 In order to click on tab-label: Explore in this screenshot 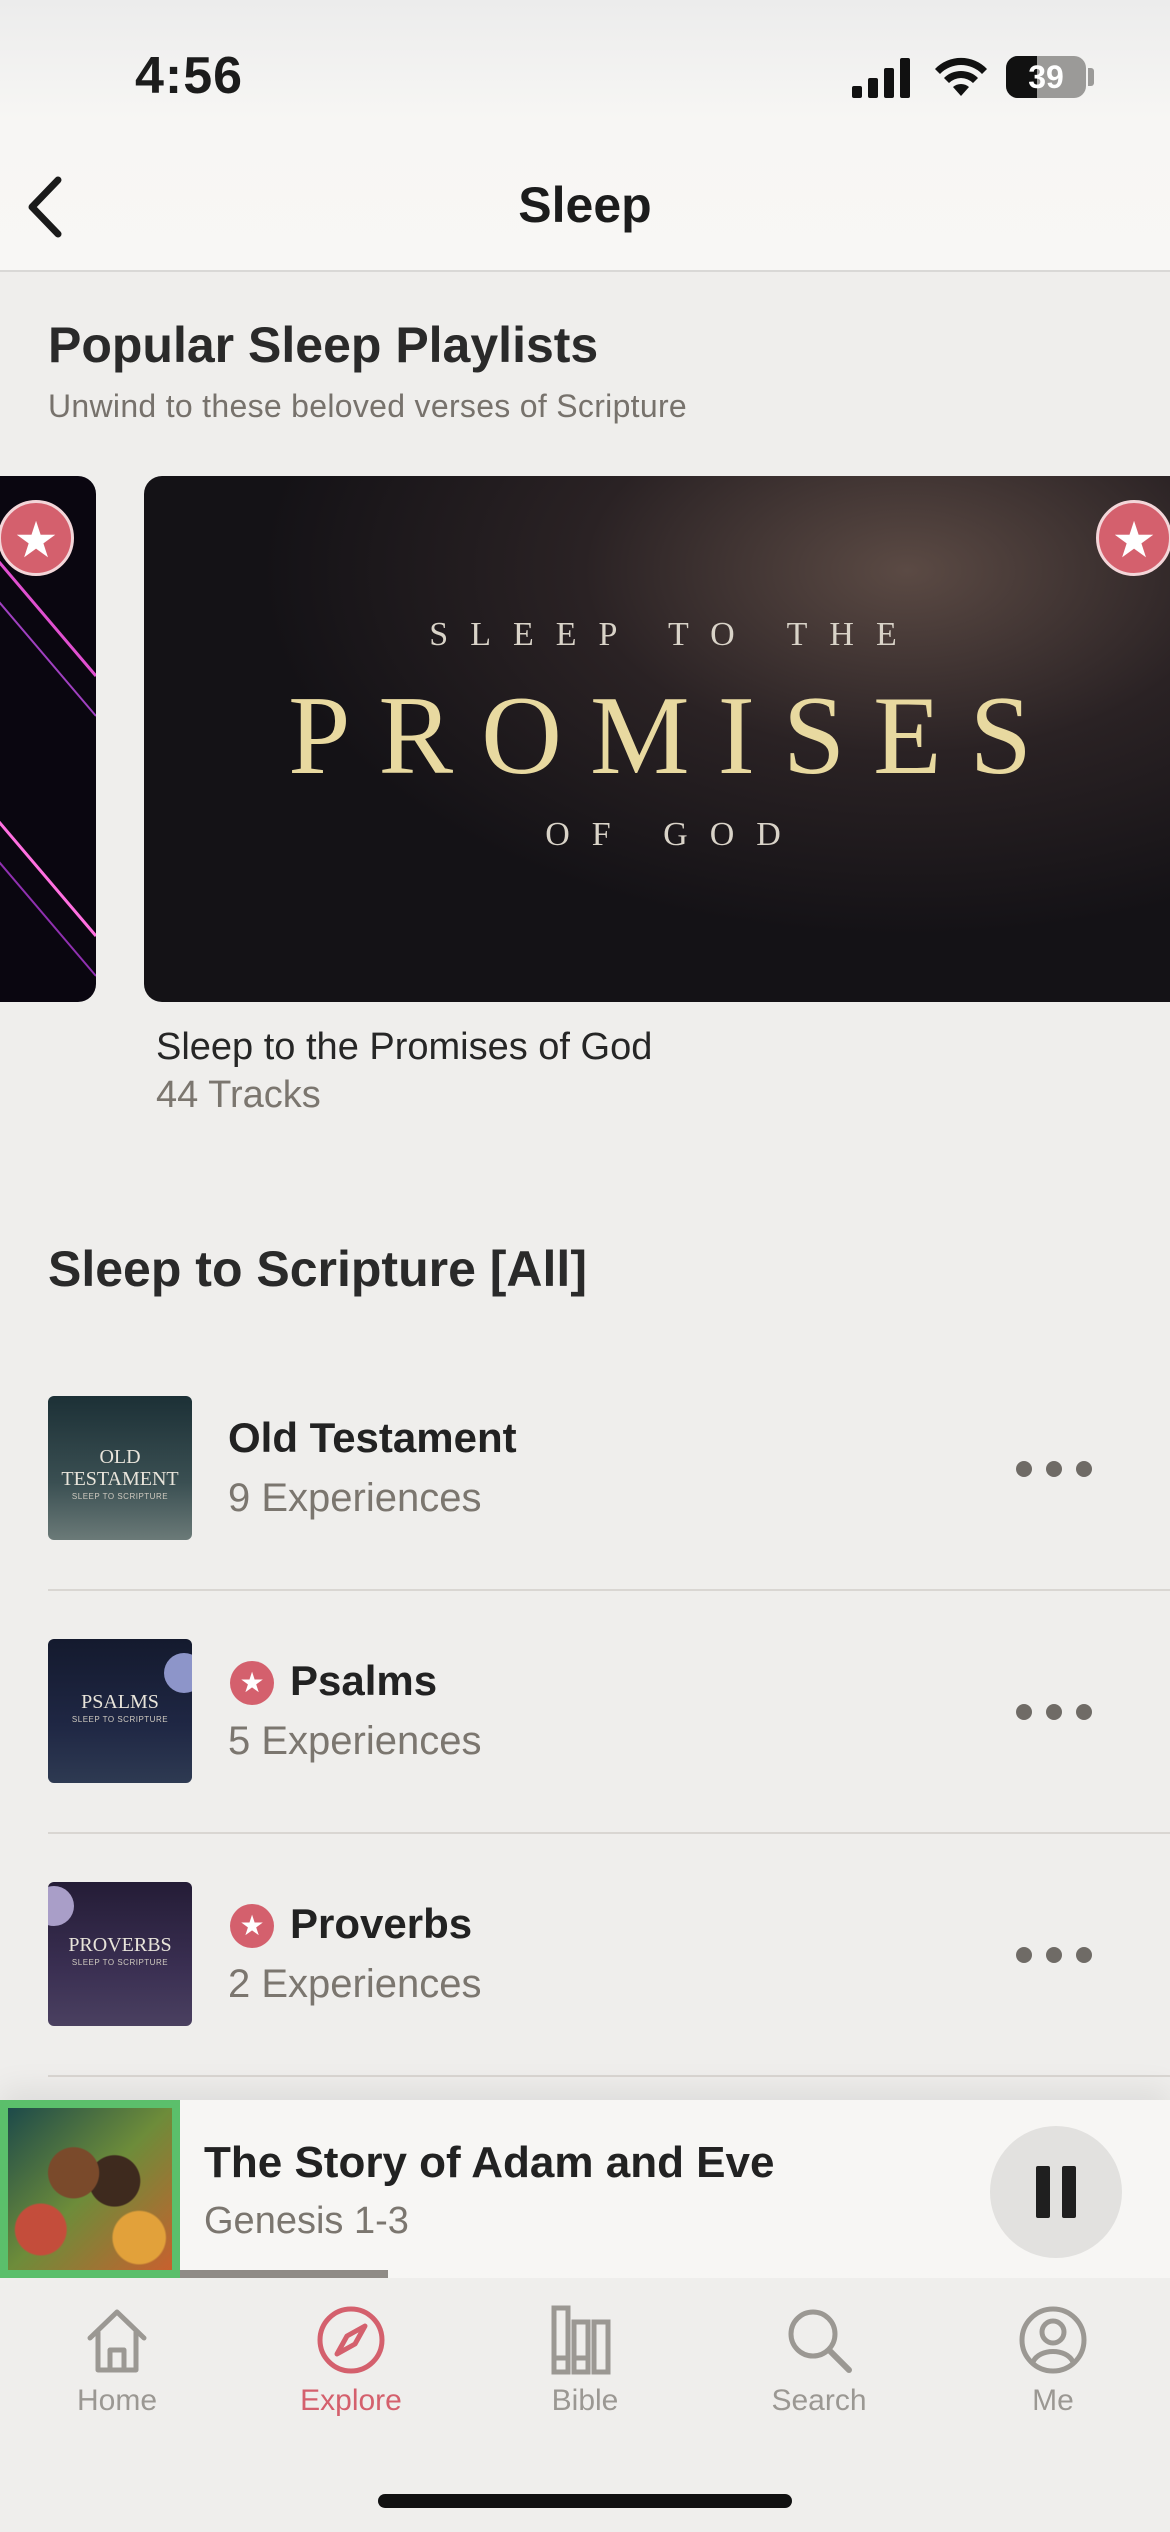, I will do `click(351, 2400)`.